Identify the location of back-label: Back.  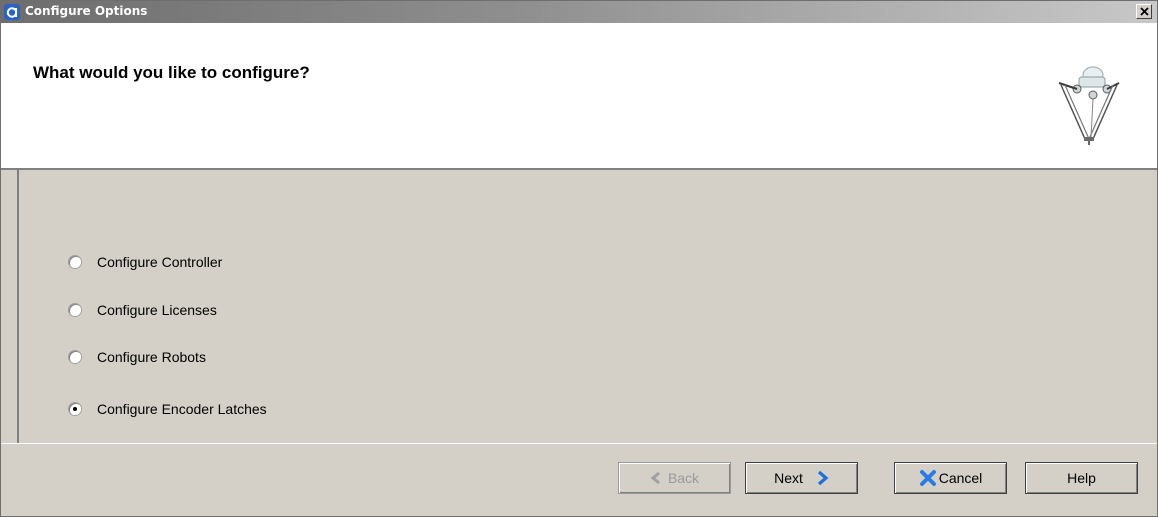
(683, 478).